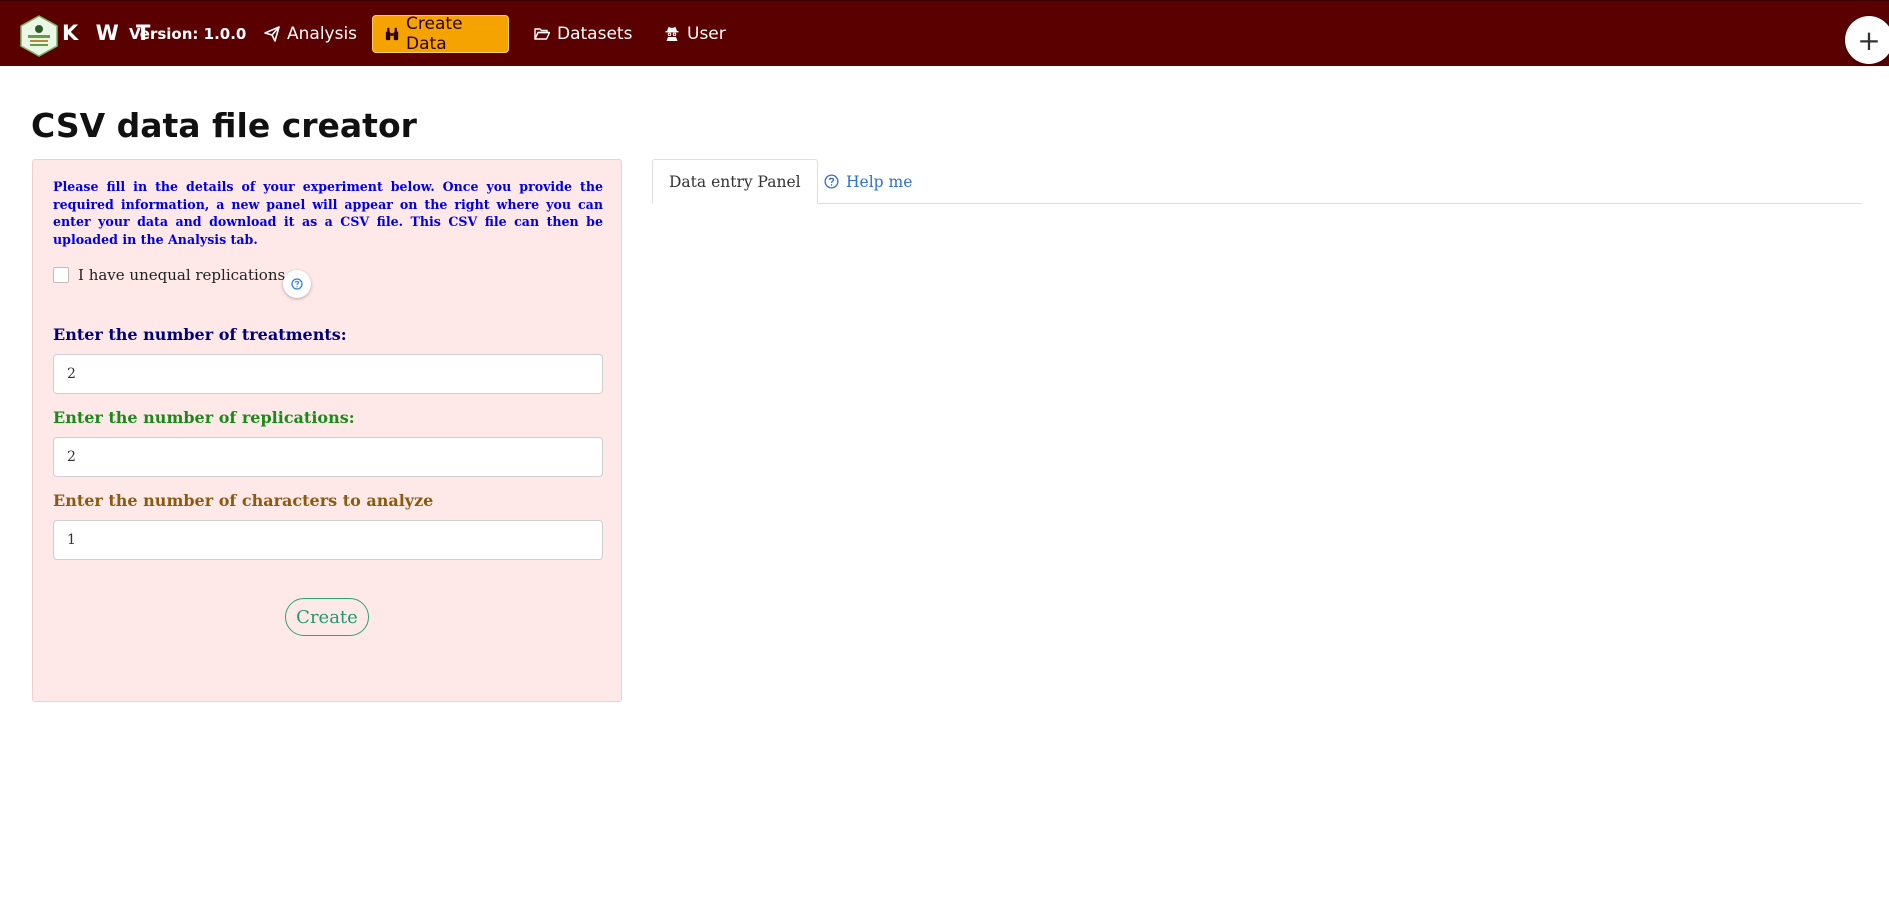 This screenshot has width=1889, height=912. What do you see at coordinates (434, 34) in the screenshot?
I see `nav-create-data-label: Create Data` at bounding box center [434, 34].